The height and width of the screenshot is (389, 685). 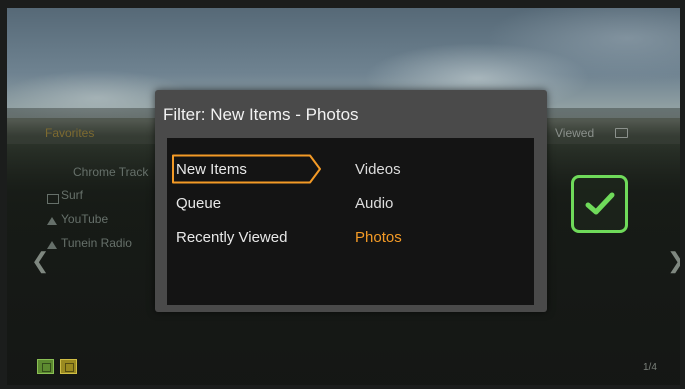 What do you see at coordinates (69, 133) in the screenshot?
I see `favorites-tab: Favorites` at bounding box center [69, 133].